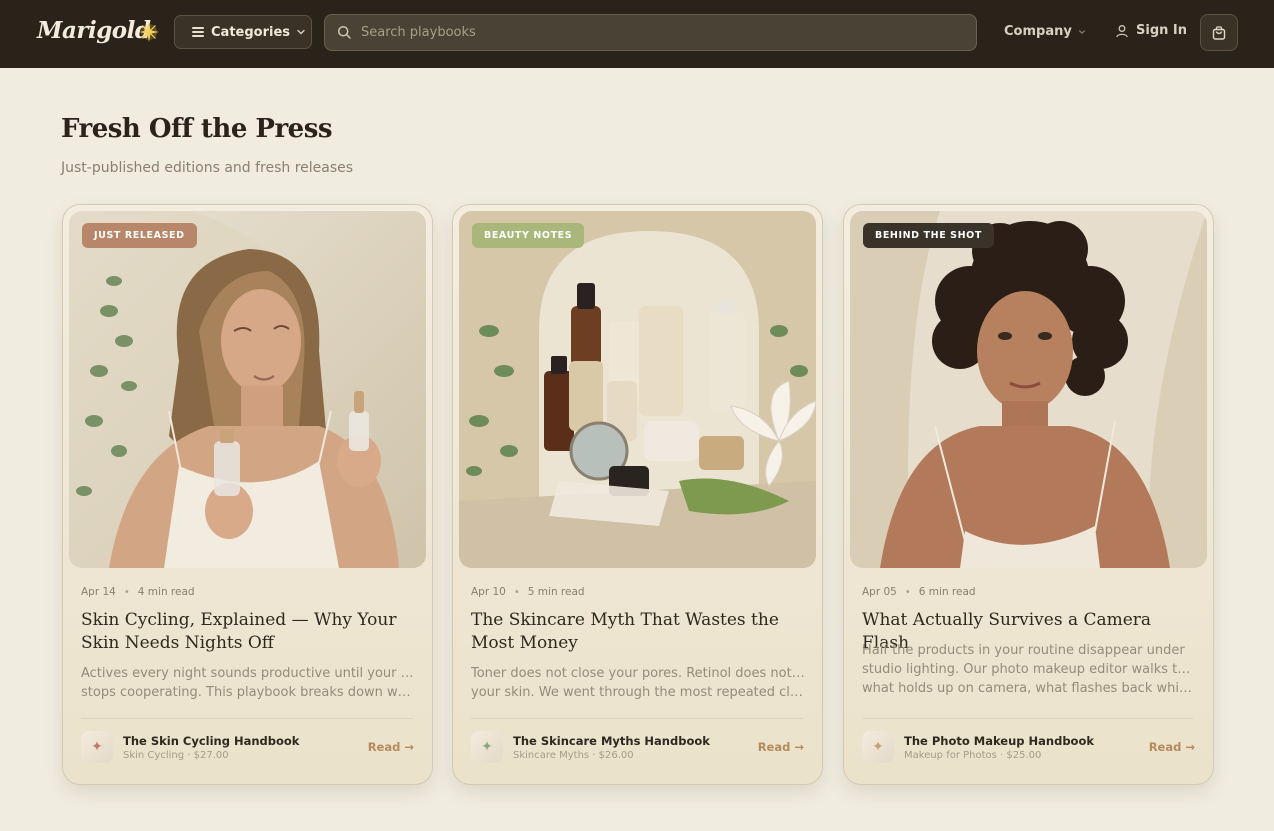  What do you see at coordinates (94, 30) in the screenshot?
I see `brand-logo: Marigold` at bounding box center [94, 30].